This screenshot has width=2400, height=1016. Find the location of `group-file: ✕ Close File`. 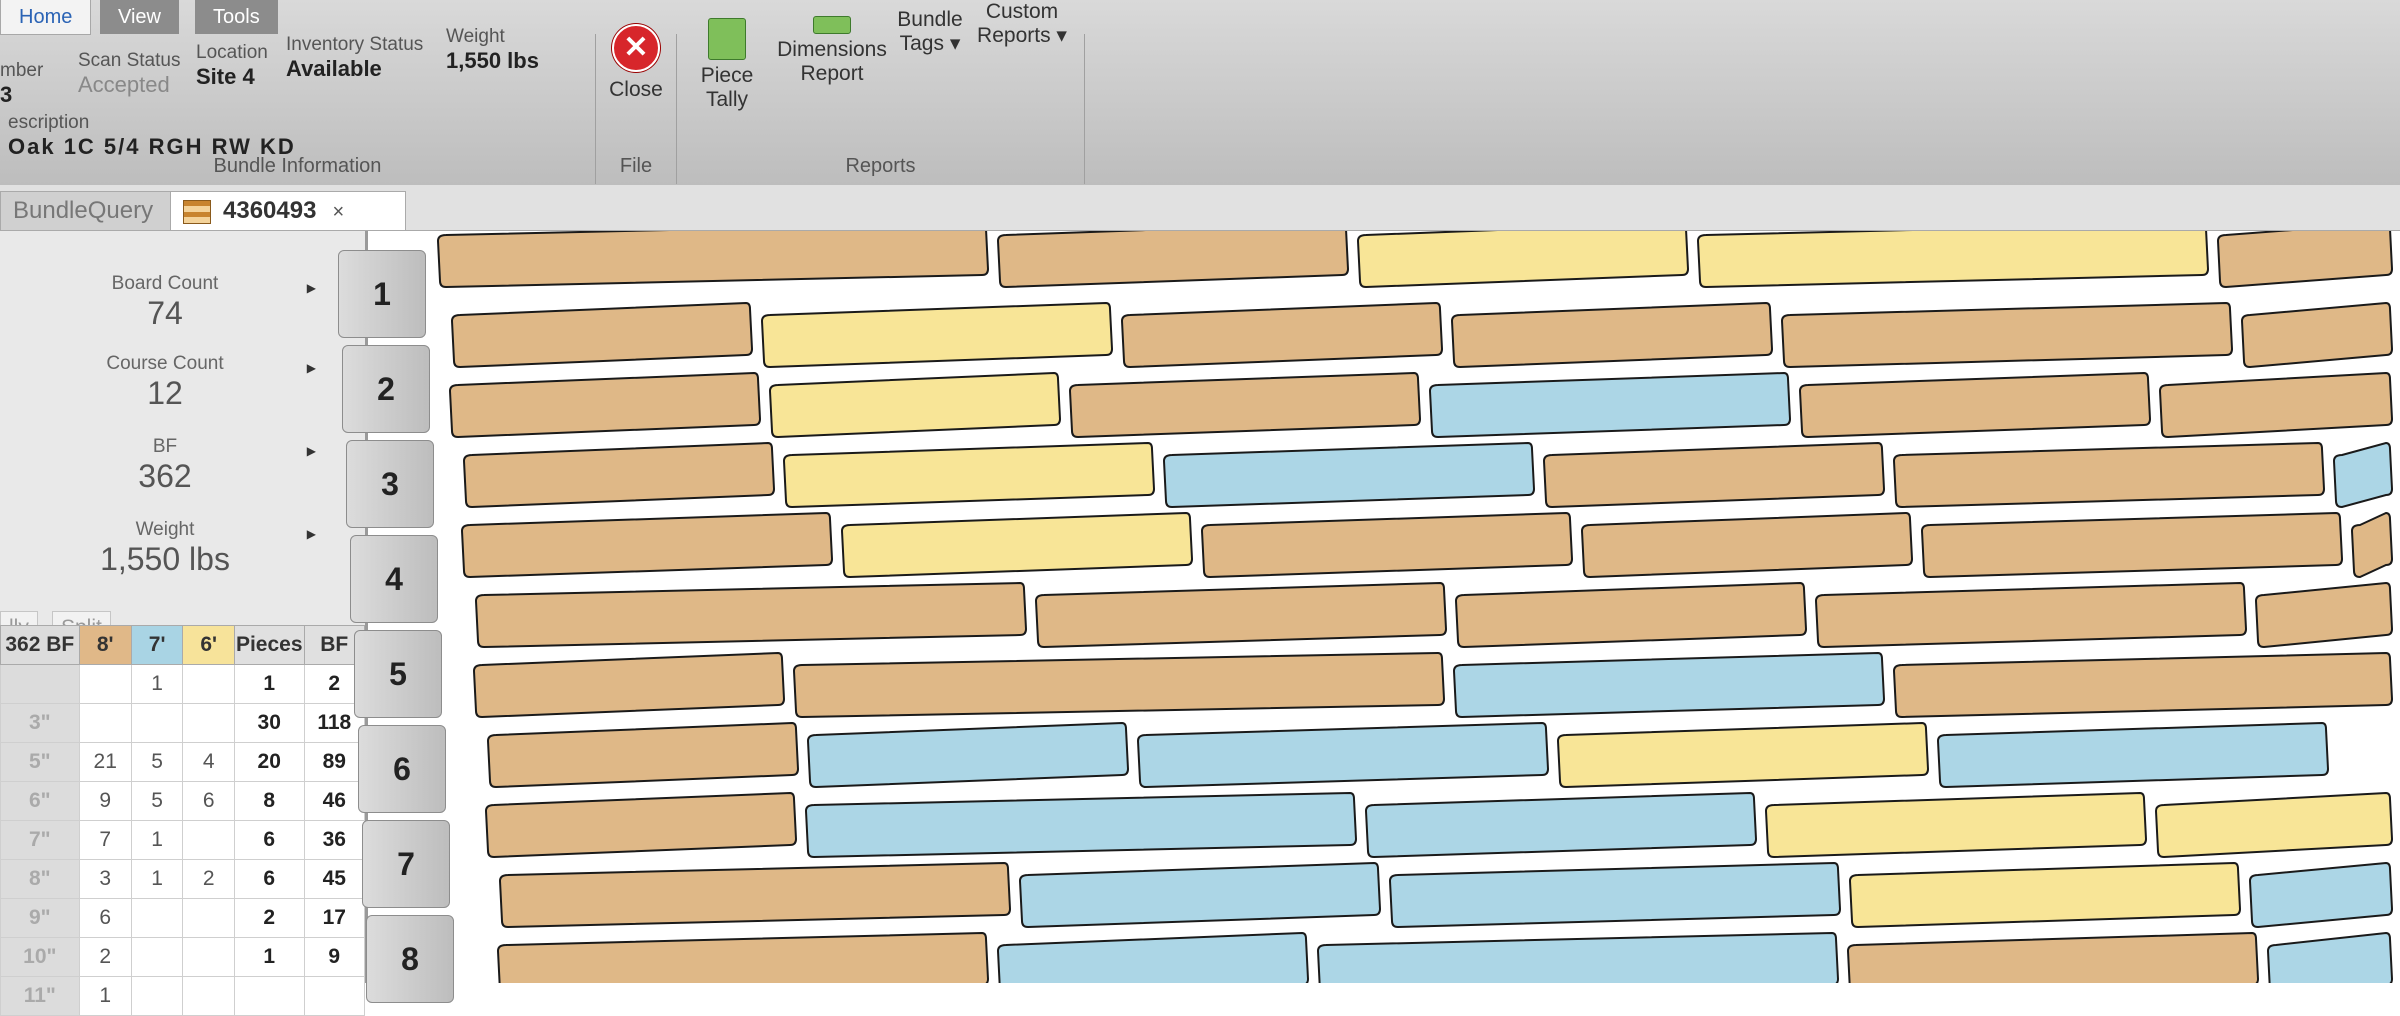

group-file: ✕ Close File is located at coordinates (636, 104).